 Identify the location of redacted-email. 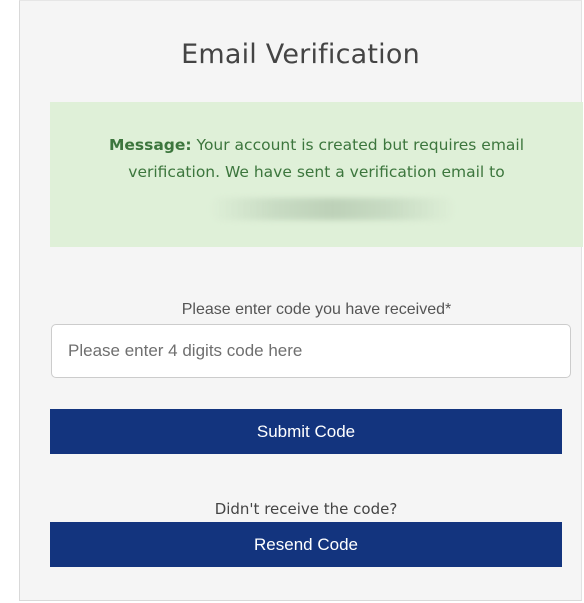
(332, 209).